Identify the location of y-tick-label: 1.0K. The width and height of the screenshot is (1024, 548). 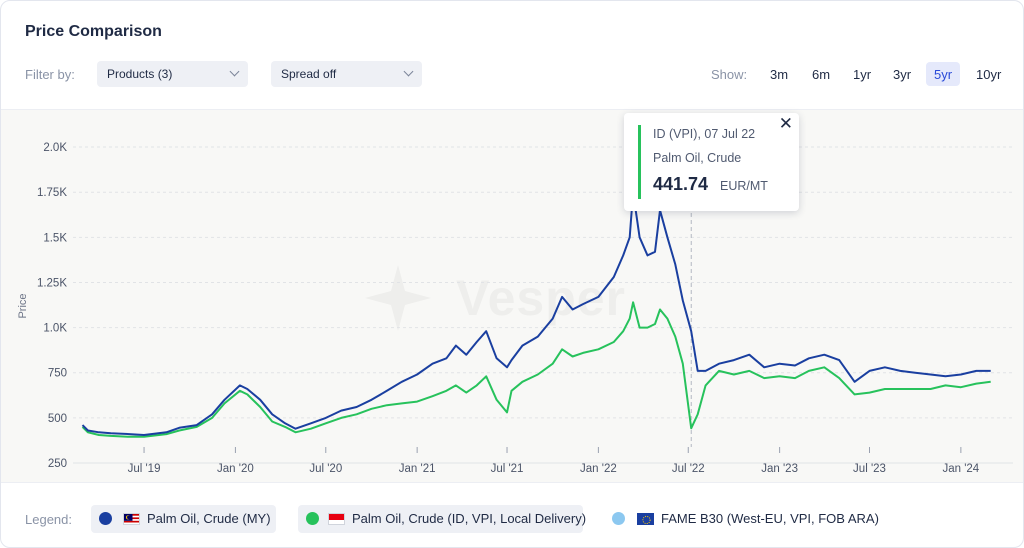
(55, 329).